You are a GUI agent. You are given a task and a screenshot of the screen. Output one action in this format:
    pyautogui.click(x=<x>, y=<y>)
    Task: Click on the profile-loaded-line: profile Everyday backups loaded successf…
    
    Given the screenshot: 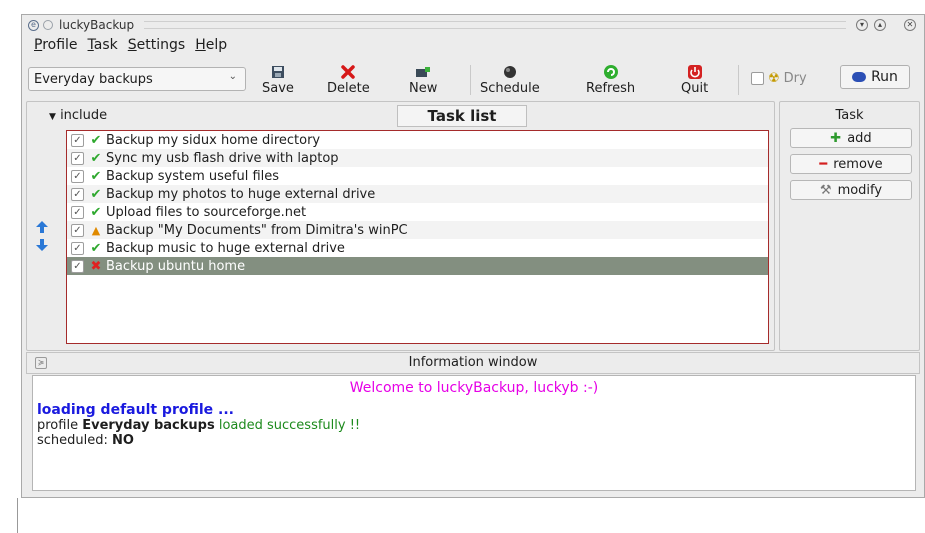 What is the action you would take?
    pyautogui.click(x=474, y=425)
    